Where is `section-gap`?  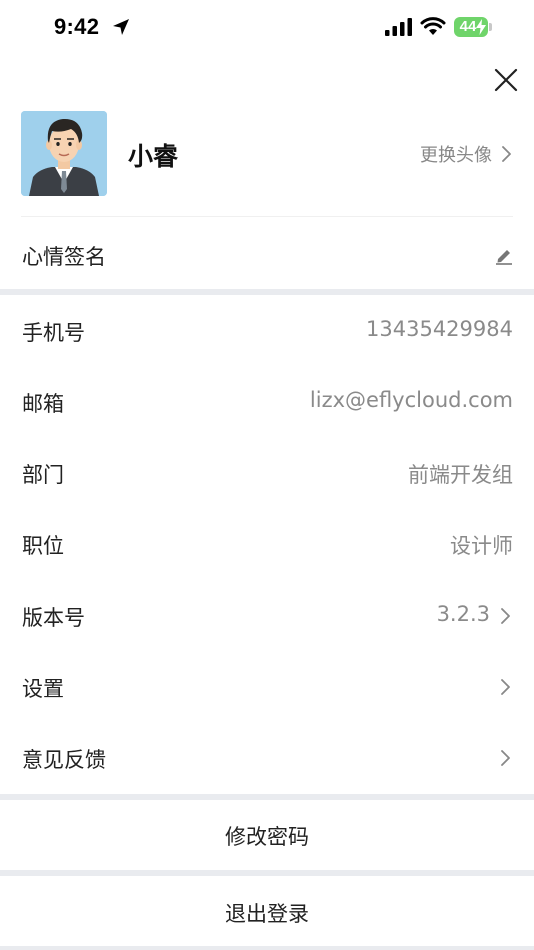 section-gap is located at coordinates (267, 873).